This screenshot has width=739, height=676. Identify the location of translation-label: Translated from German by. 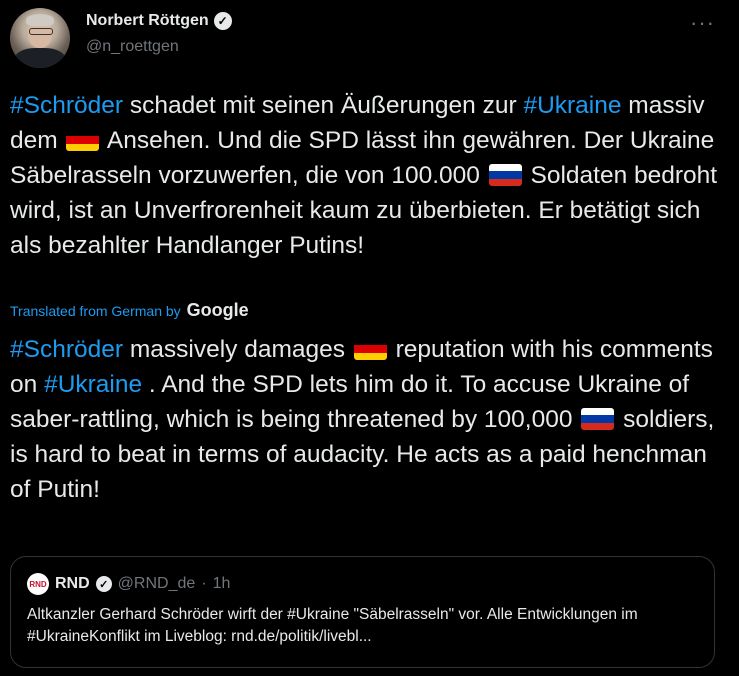
(95, 310).